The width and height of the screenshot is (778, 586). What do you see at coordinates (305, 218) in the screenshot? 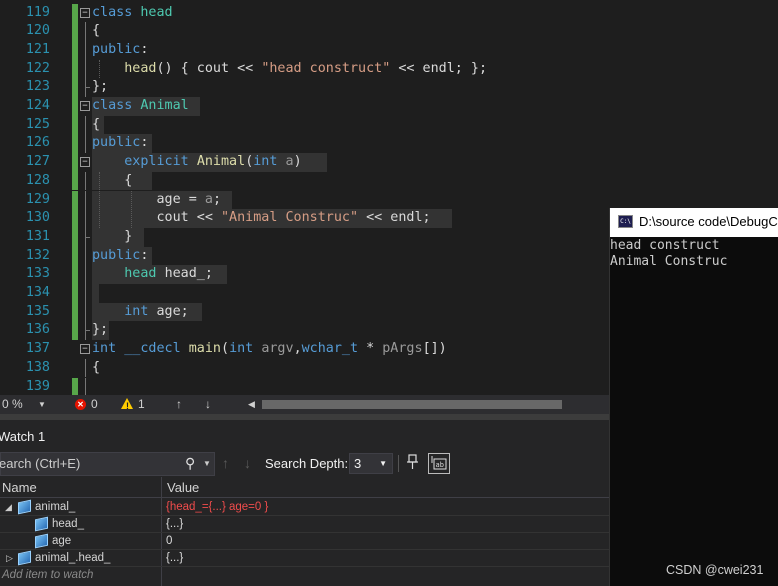
I see `code-line: 130 cout << "Animal Construc" << endl;` at bounding box center [305, 218].